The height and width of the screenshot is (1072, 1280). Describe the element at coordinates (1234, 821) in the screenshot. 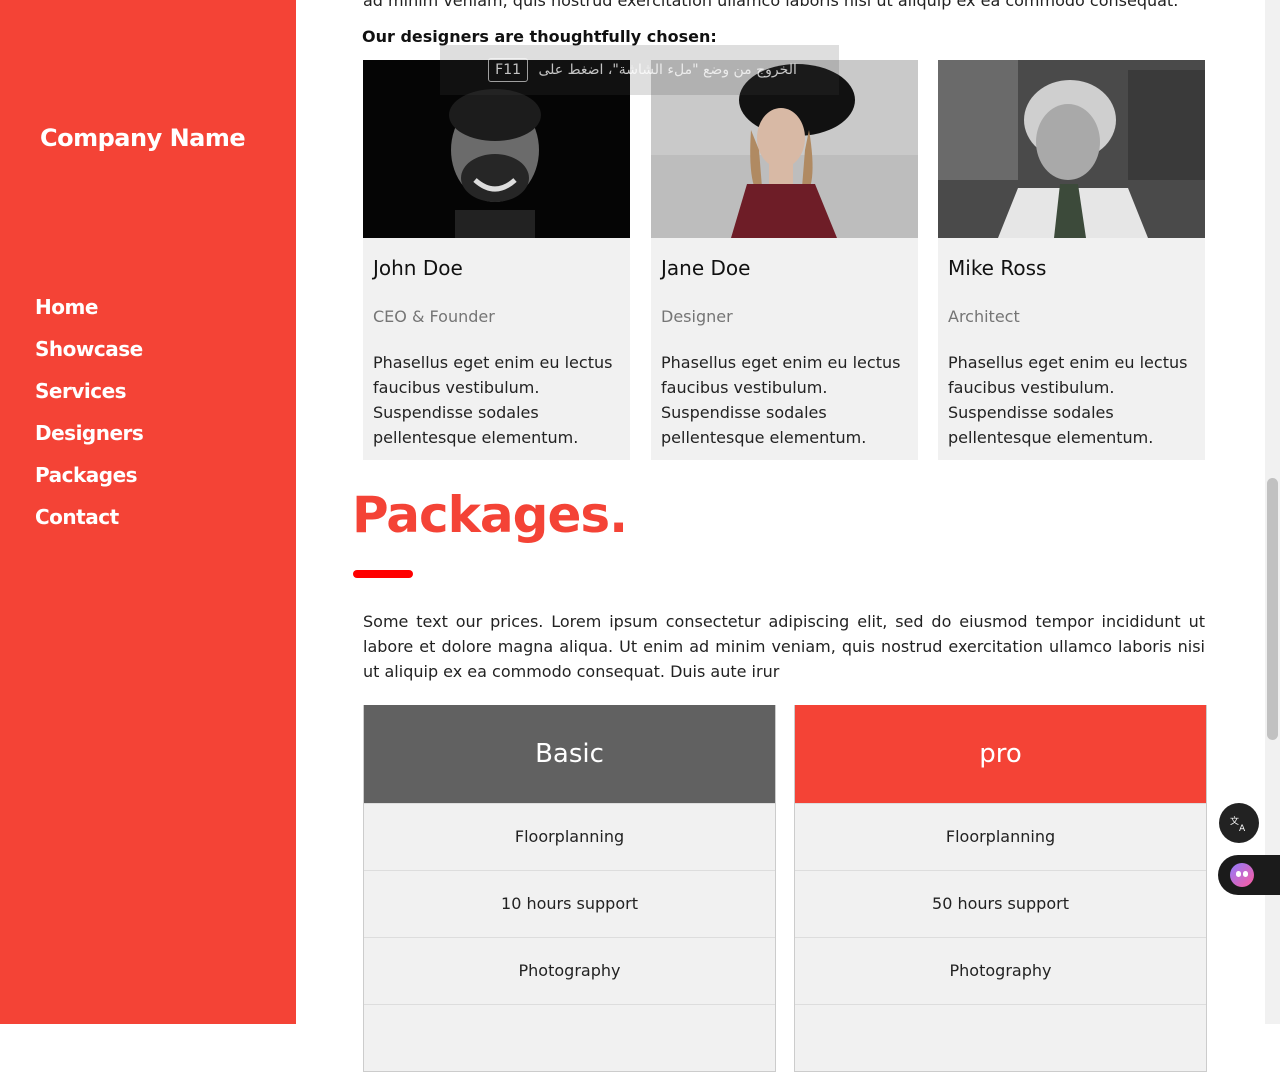

I see `svg-text: 文` at that location.